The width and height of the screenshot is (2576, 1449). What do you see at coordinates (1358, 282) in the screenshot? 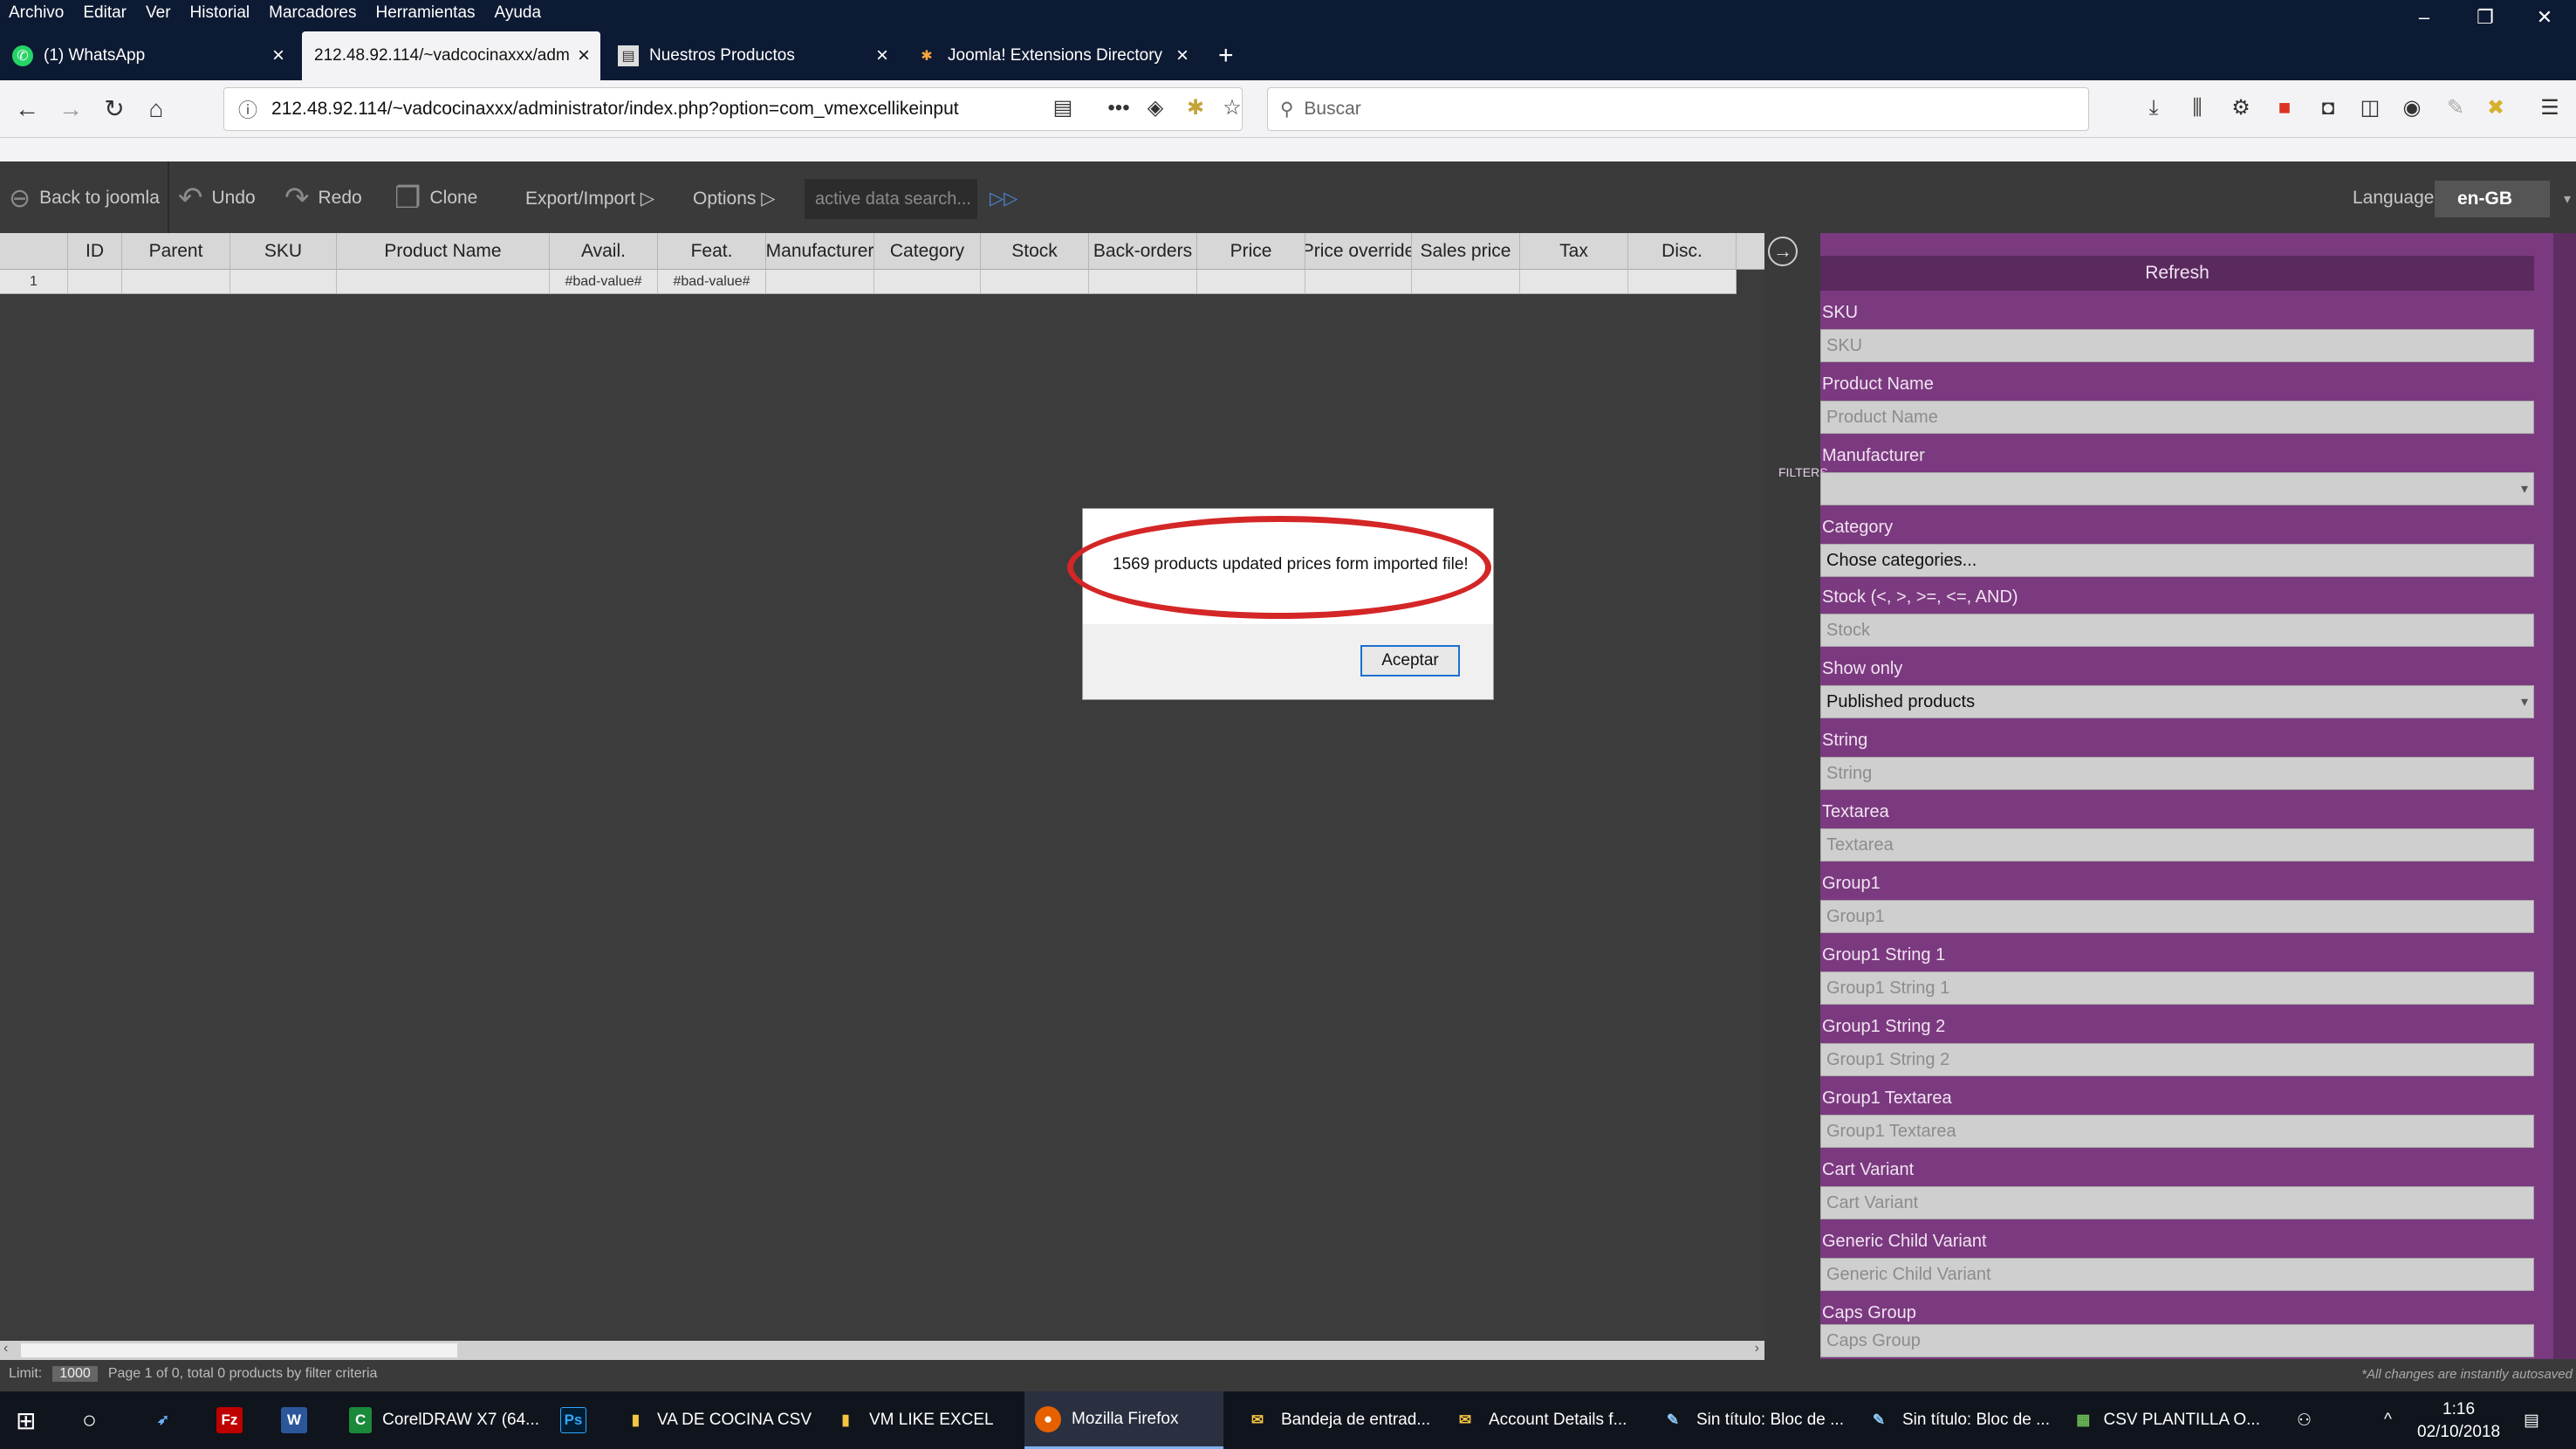
I see `cell-price-override` at bounding box center [1358, 282].